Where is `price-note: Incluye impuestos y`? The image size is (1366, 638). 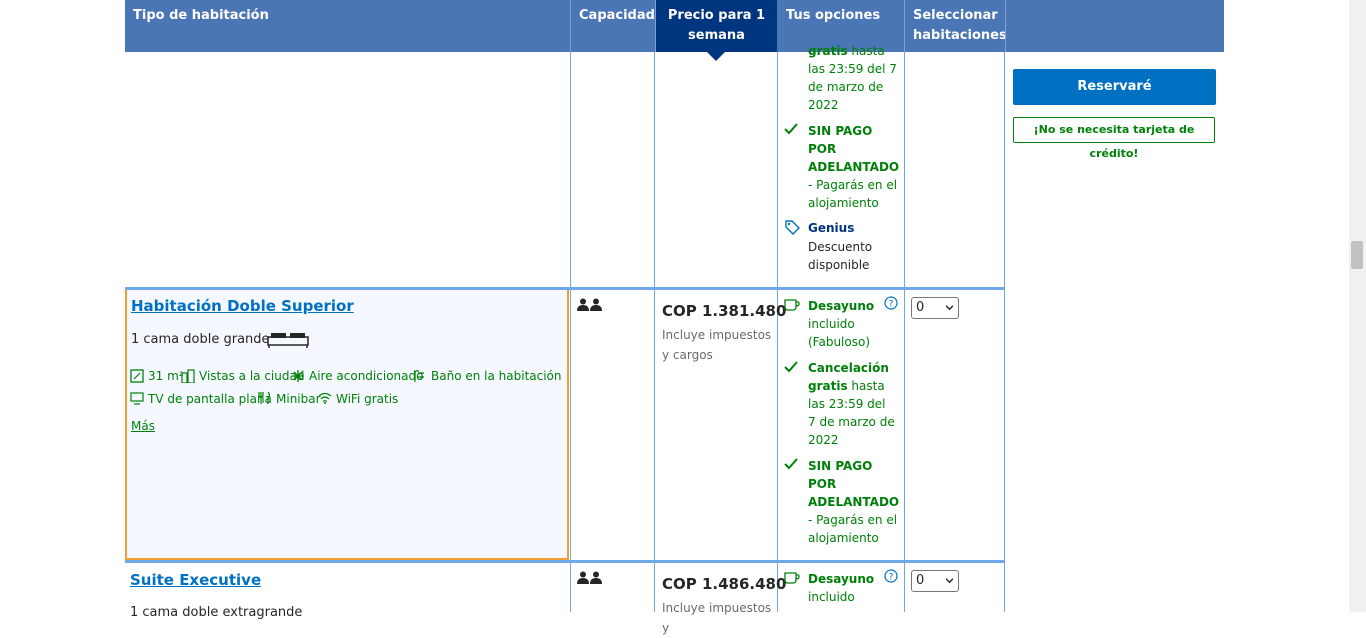 price-note: Incluye impuestos y is located at coordinates (717, 618).